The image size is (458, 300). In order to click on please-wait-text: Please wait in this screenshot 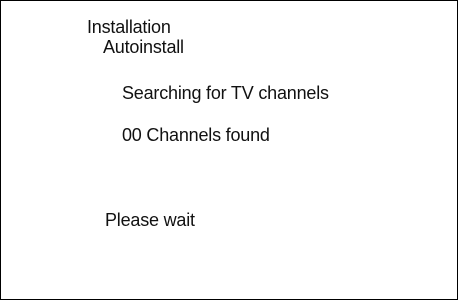, I will do `click(150, 220)`.